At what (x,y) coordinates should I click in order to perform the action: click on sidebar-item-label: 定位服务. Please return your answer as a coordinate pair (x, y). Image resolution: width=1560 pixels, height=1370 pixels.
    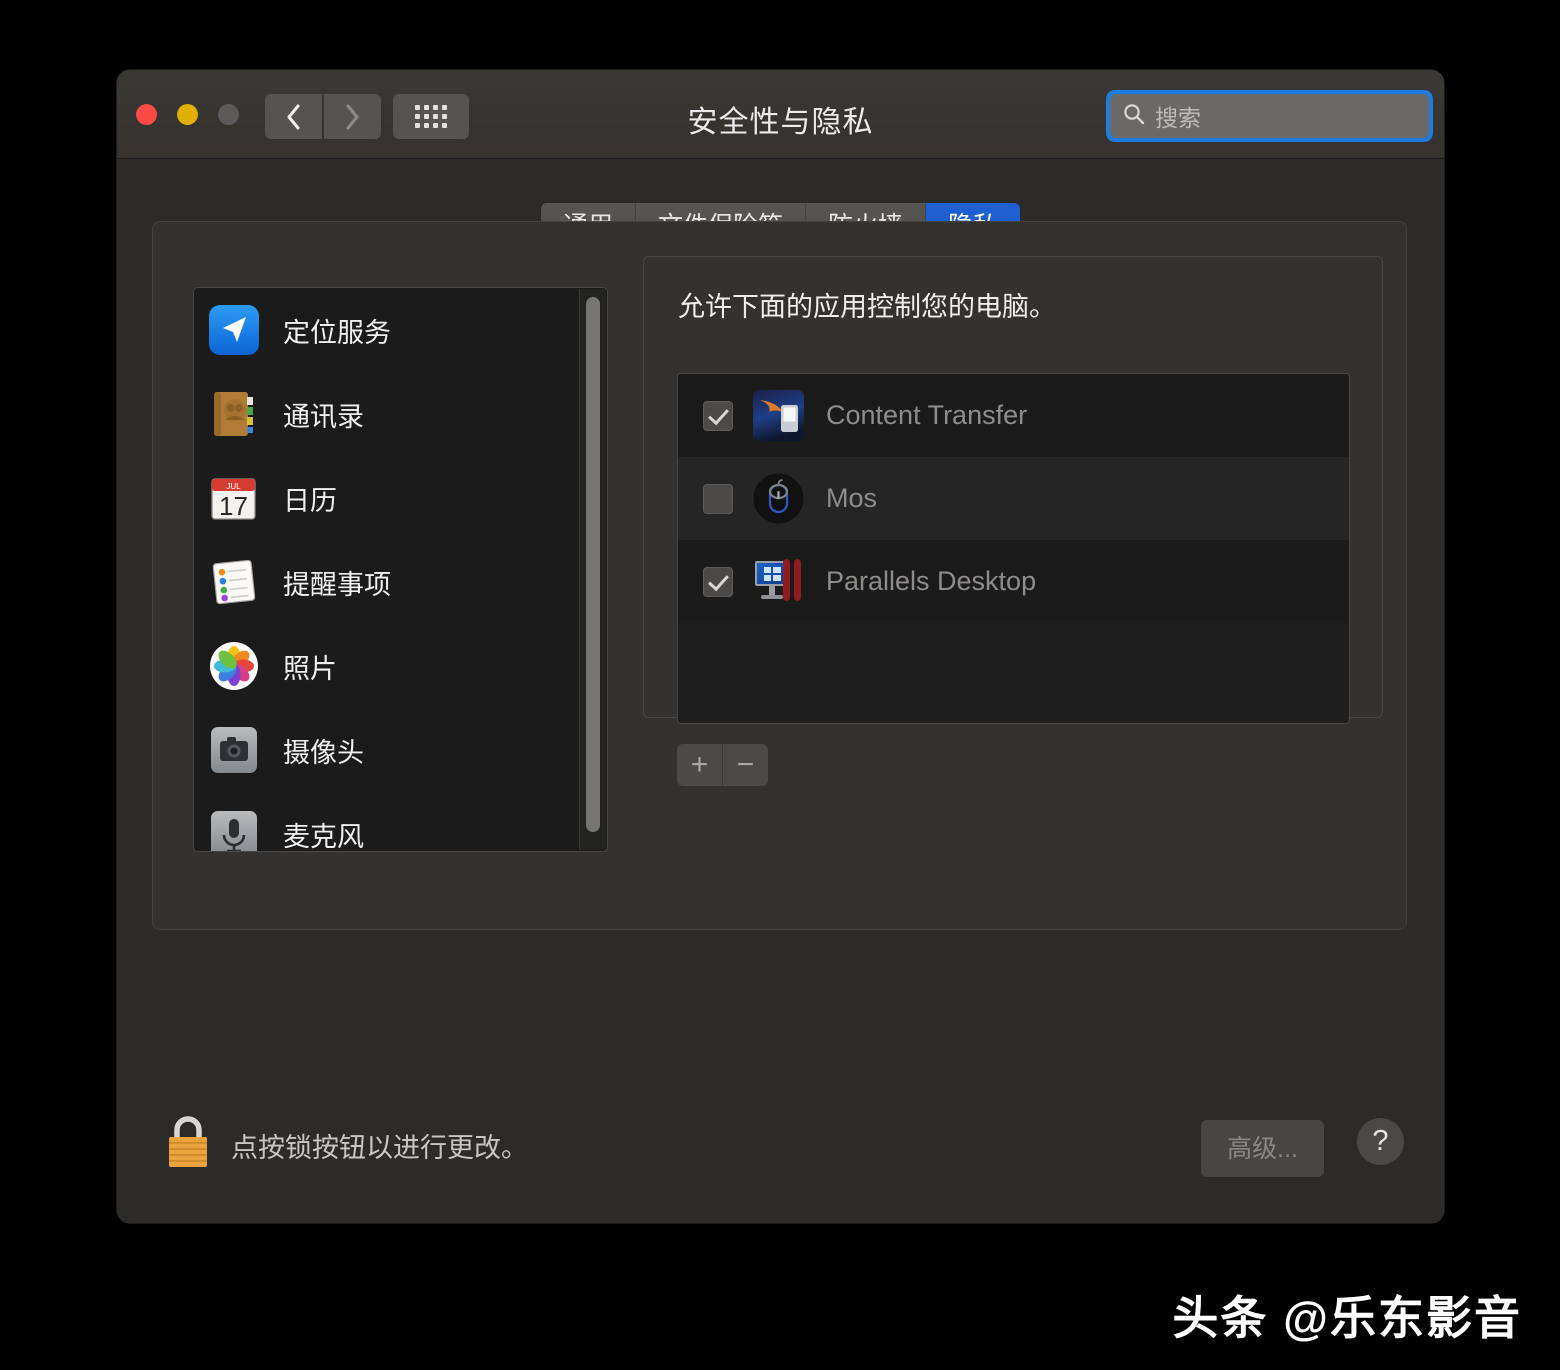
    Looking at the image, I should click on (337, 332).